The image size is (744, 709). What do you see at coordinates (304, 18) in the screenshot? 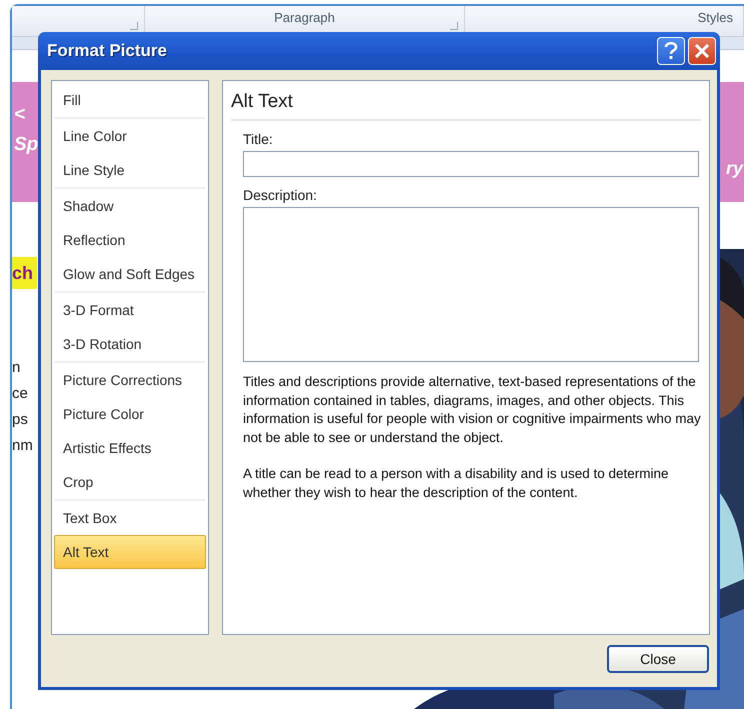
I see `ribbon-group-label: Paragraph` at bounding box center [304, 18].